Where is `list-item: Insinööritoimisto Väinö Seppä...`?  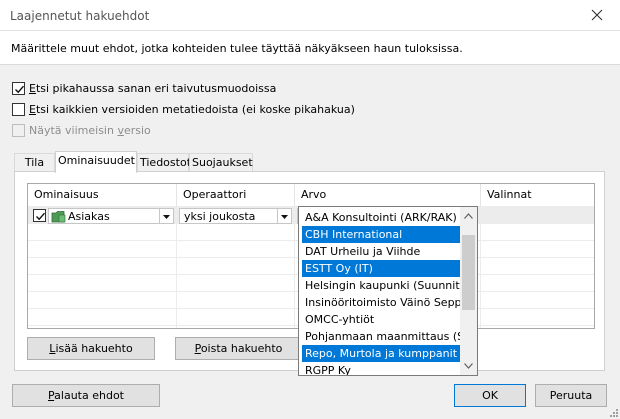 list-item: Insinööritoimisto Väinö Seppä... is located at coordinates (381, 302).